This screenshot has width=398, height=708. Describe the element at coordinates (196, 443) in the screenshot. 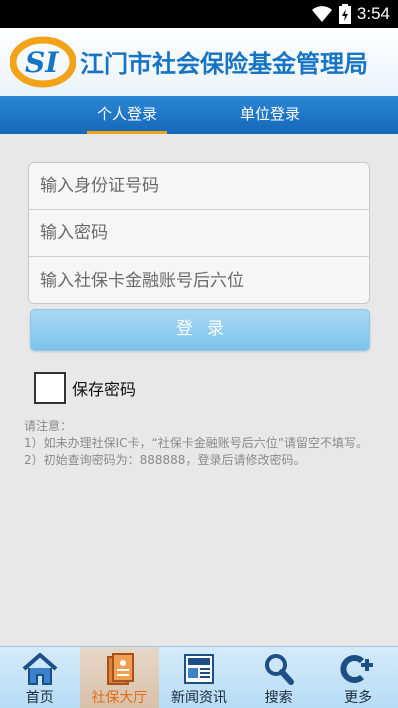

I see `notes-line-1: 1）如未办理社保IC卡，“社保卡金融账号后六位”请留空不填写。` at that location.